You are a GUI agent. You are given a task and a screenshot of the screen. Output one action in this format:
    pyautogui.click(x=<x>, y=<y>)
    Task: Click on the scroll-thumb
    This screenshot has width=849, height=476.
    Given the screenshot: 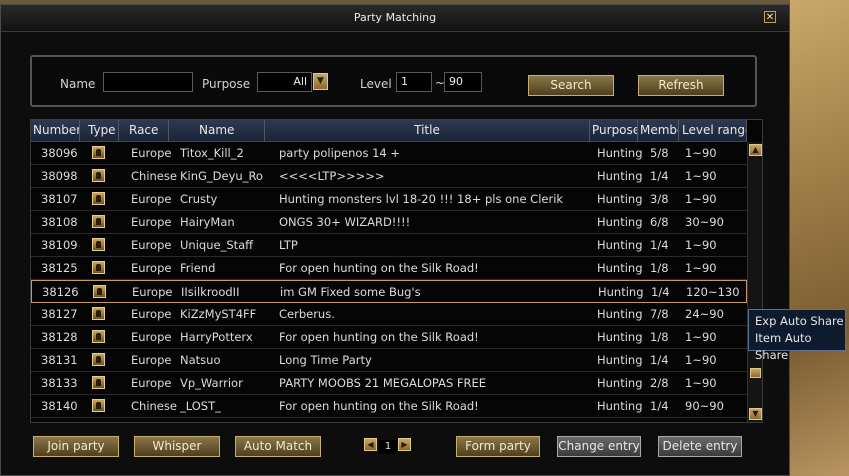 What is the action you would take?
    pyautogui.click(x=755, y=373)
    